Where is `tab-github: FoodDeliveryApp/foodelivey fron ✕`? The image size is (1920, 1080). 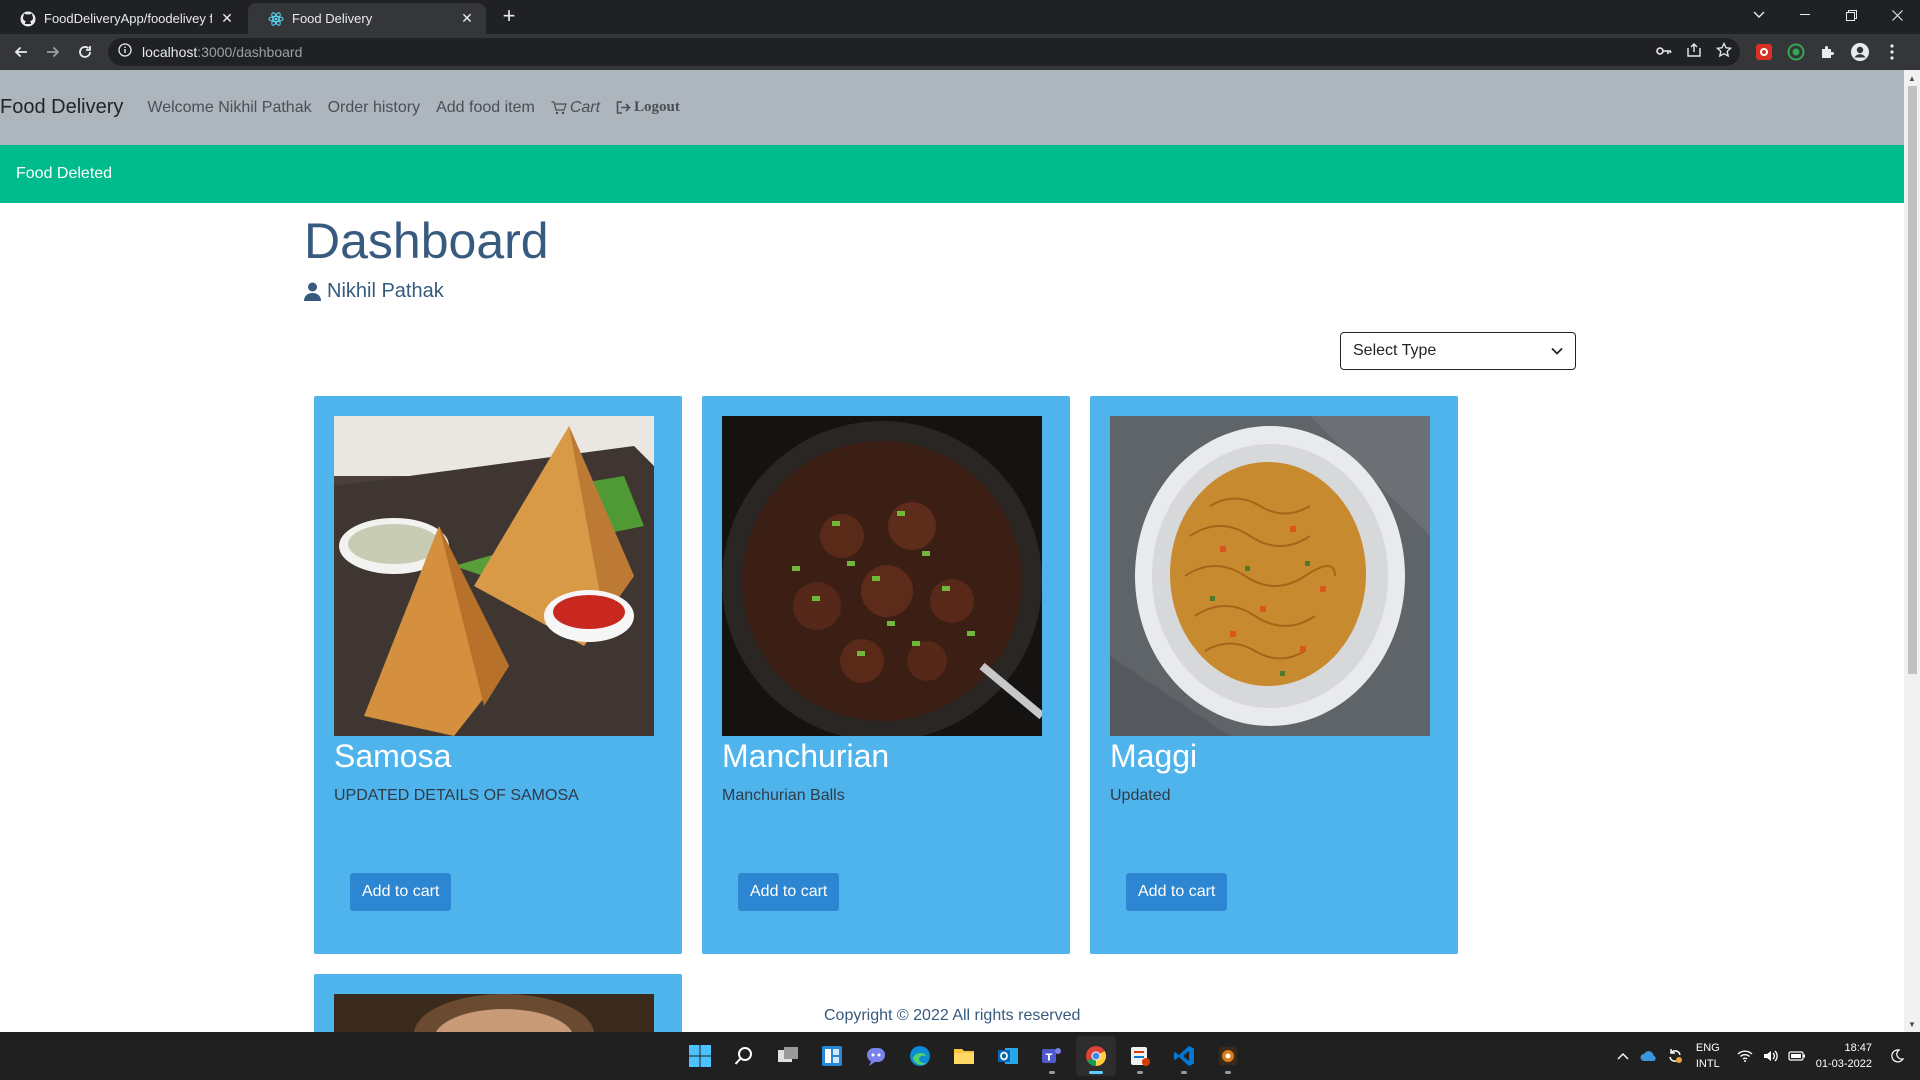 tab-github: FoodDeliveryApp/foodelivey fron ✕ is located at coordinates (123, 18).